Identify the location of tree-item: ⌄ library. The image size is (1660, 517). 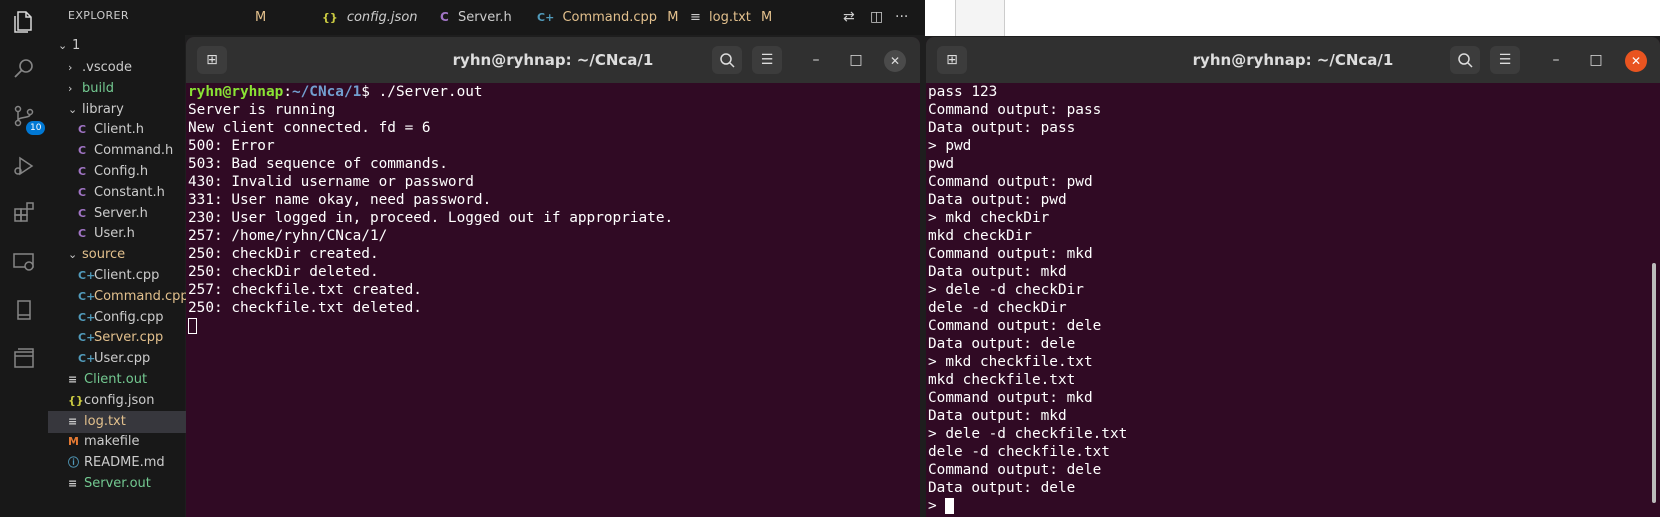
(96, 110).